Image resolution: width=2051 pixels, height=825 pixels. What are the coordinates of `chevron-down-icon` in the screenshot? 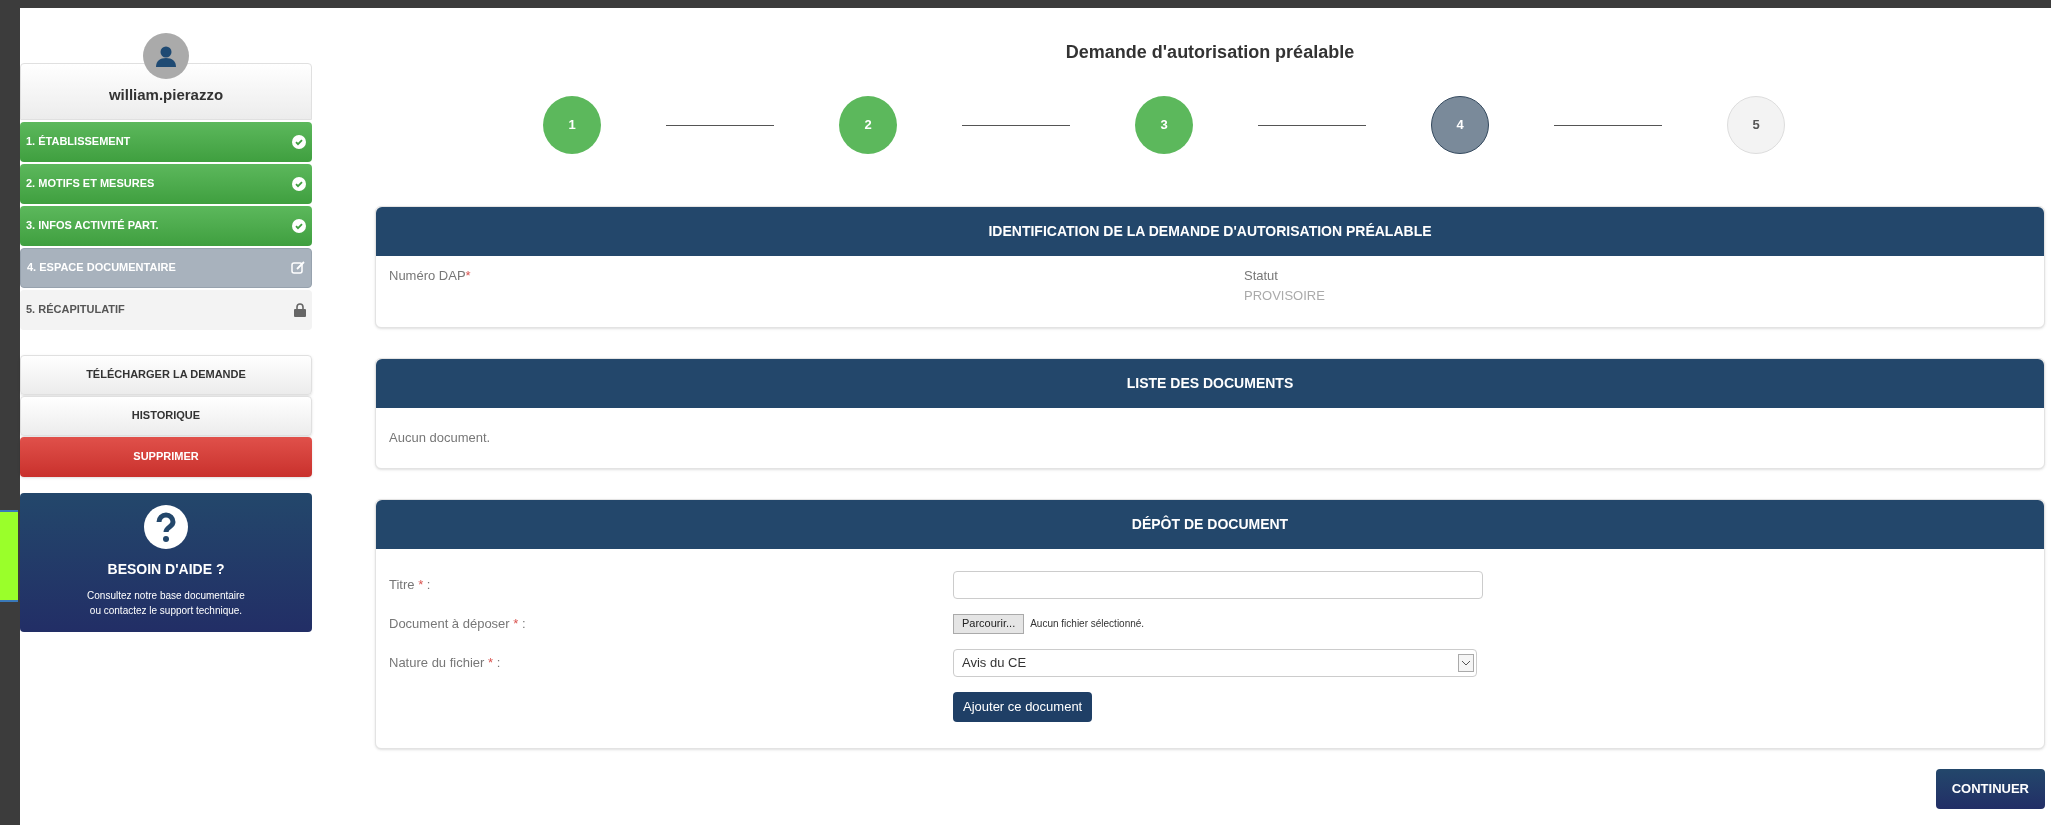 It's located at (1466, 662).